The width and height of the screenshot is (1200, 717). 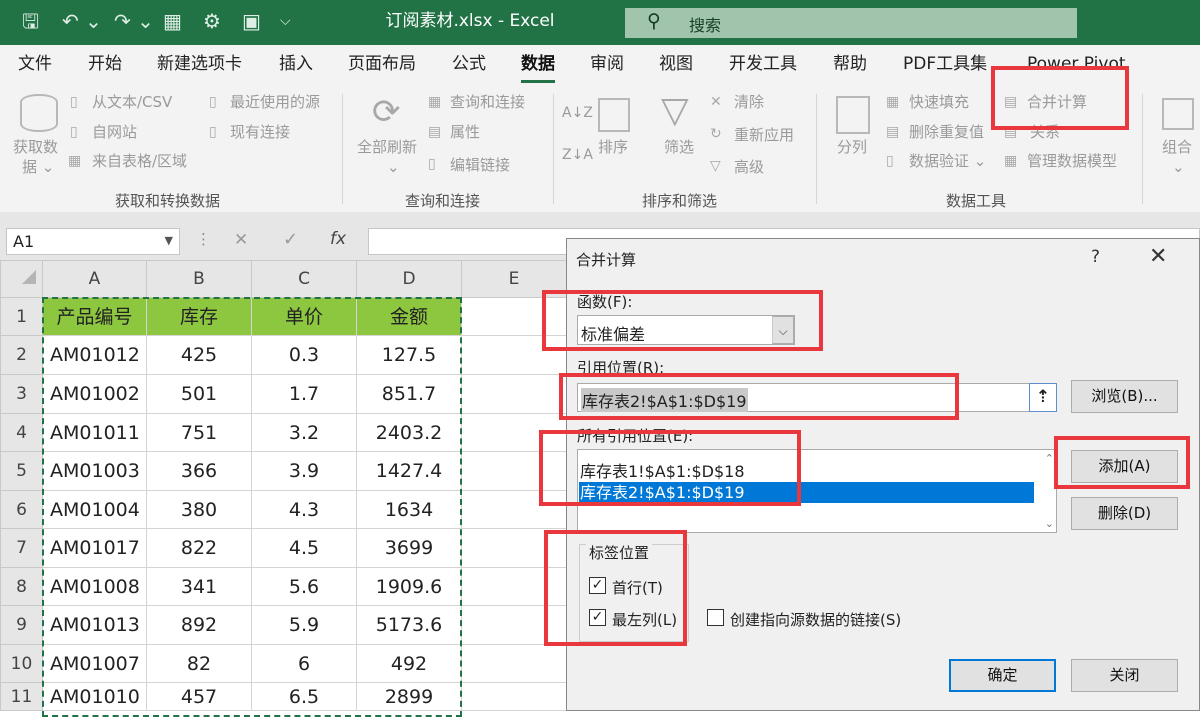 What do you see at coordinates (304, 663) in the screenshot?
I see `cell: 6` at bounding box center [304, 663].